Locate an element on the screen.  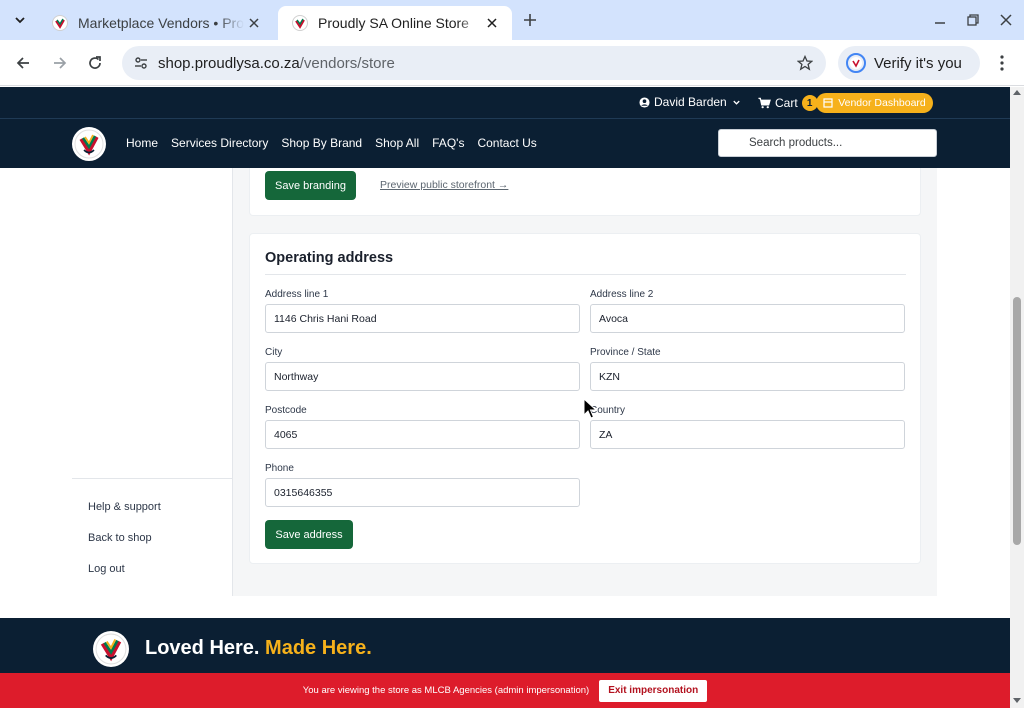
vendor-dashboard-button: Vendor Dashboard is located at coordinates (874, 103).